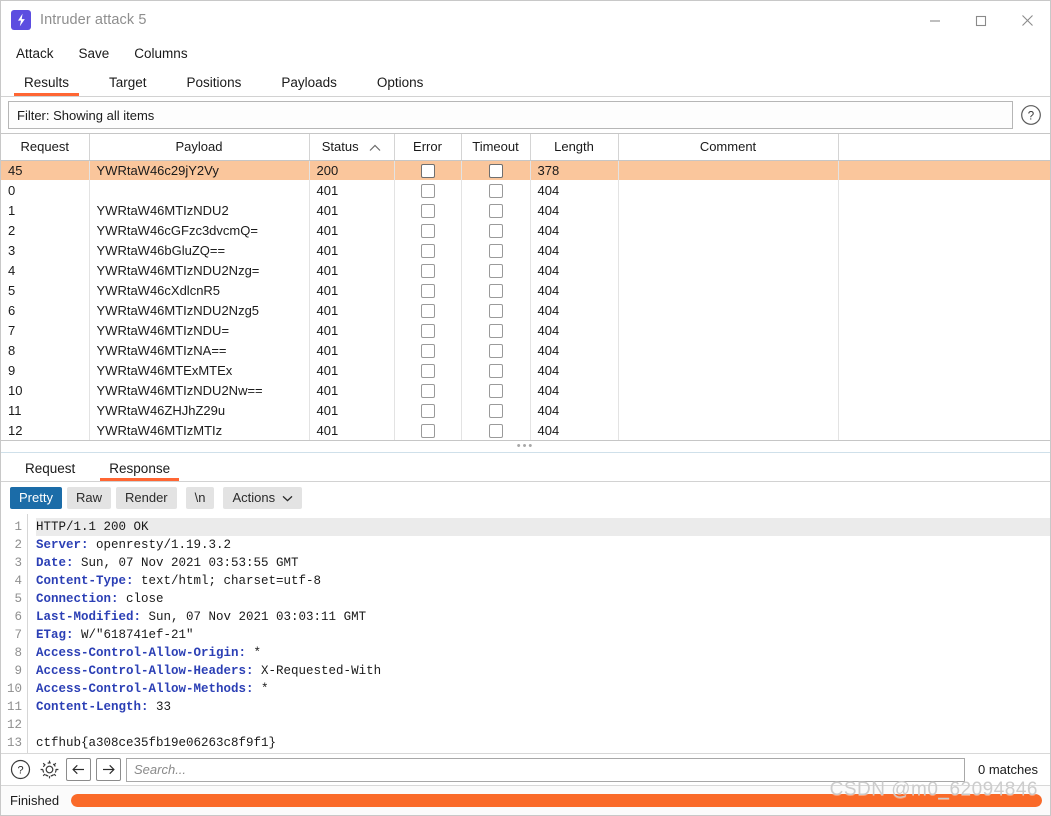 The image size is (1051, 816). I want to click on search-toolbar: ? 0 matches, so click(525, 769).